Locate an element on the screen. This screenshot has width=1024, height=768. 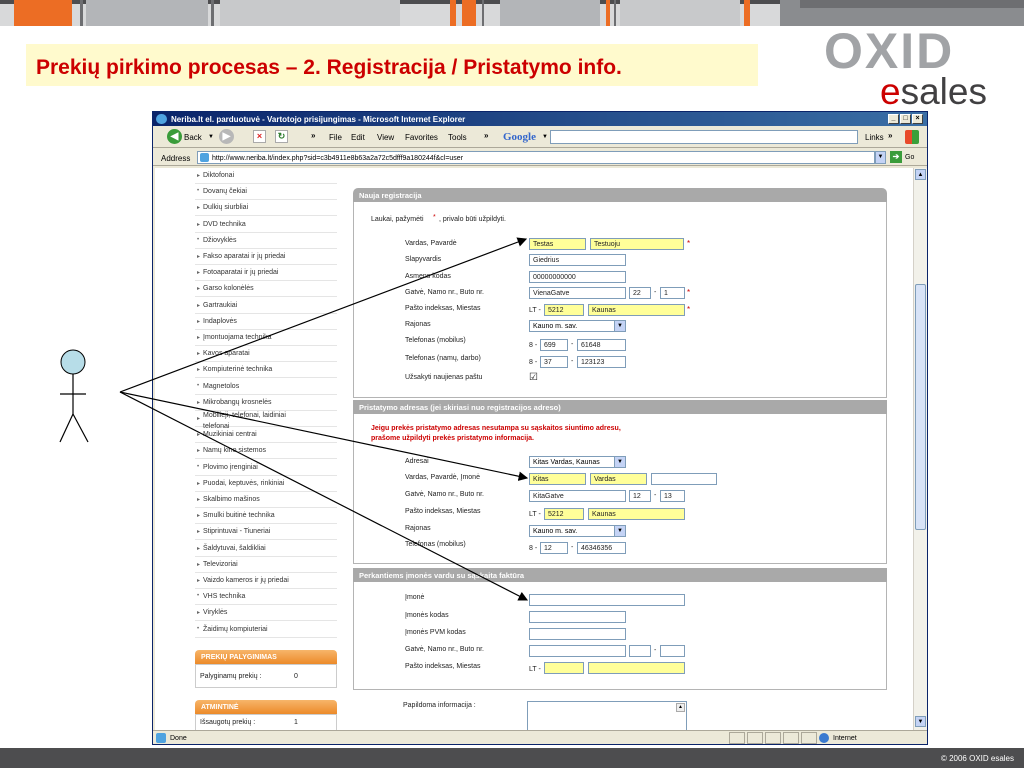
stop-icon: × is located at coordinates (259, 136).